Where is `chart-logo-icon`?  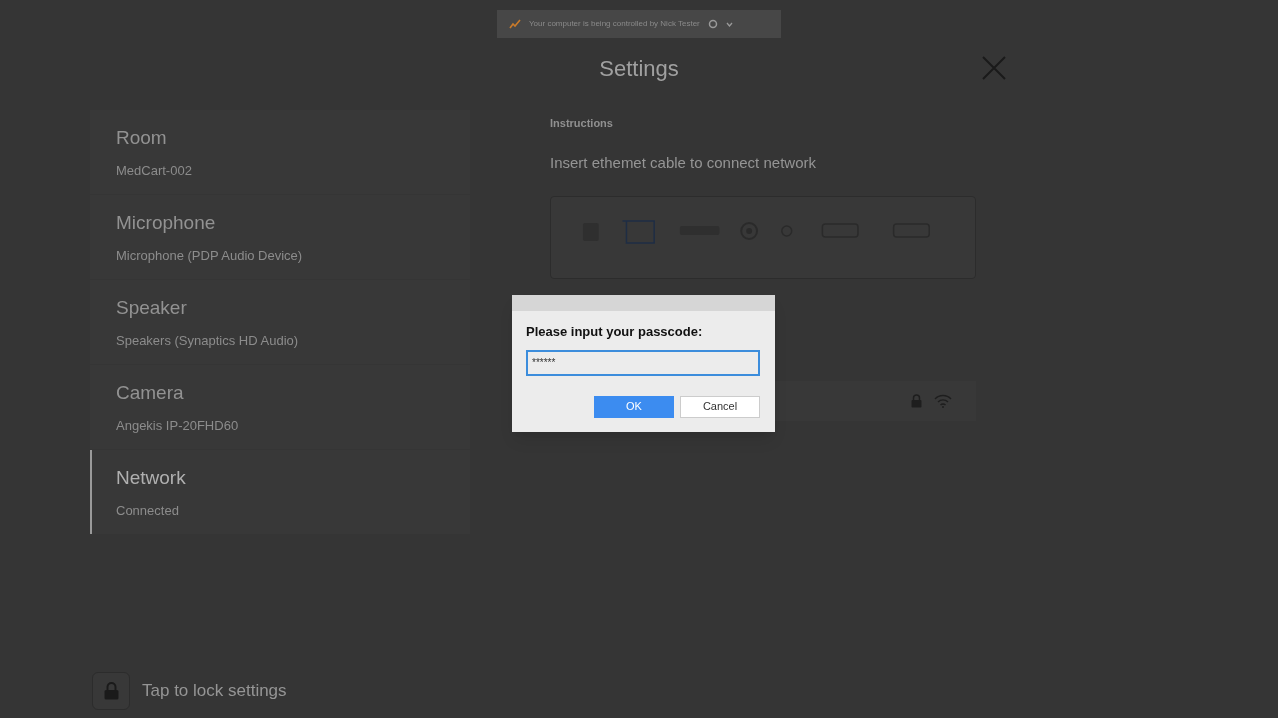 chart-logo-icon is located at coordinates (515, 24).